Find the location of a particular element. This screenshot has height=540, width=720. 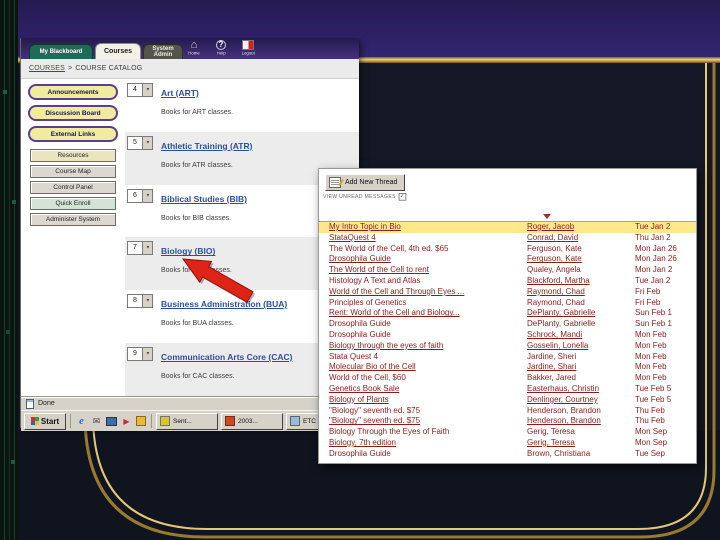

sidebar-pill-announcements: Announcements is located at coordinates (73, 92).